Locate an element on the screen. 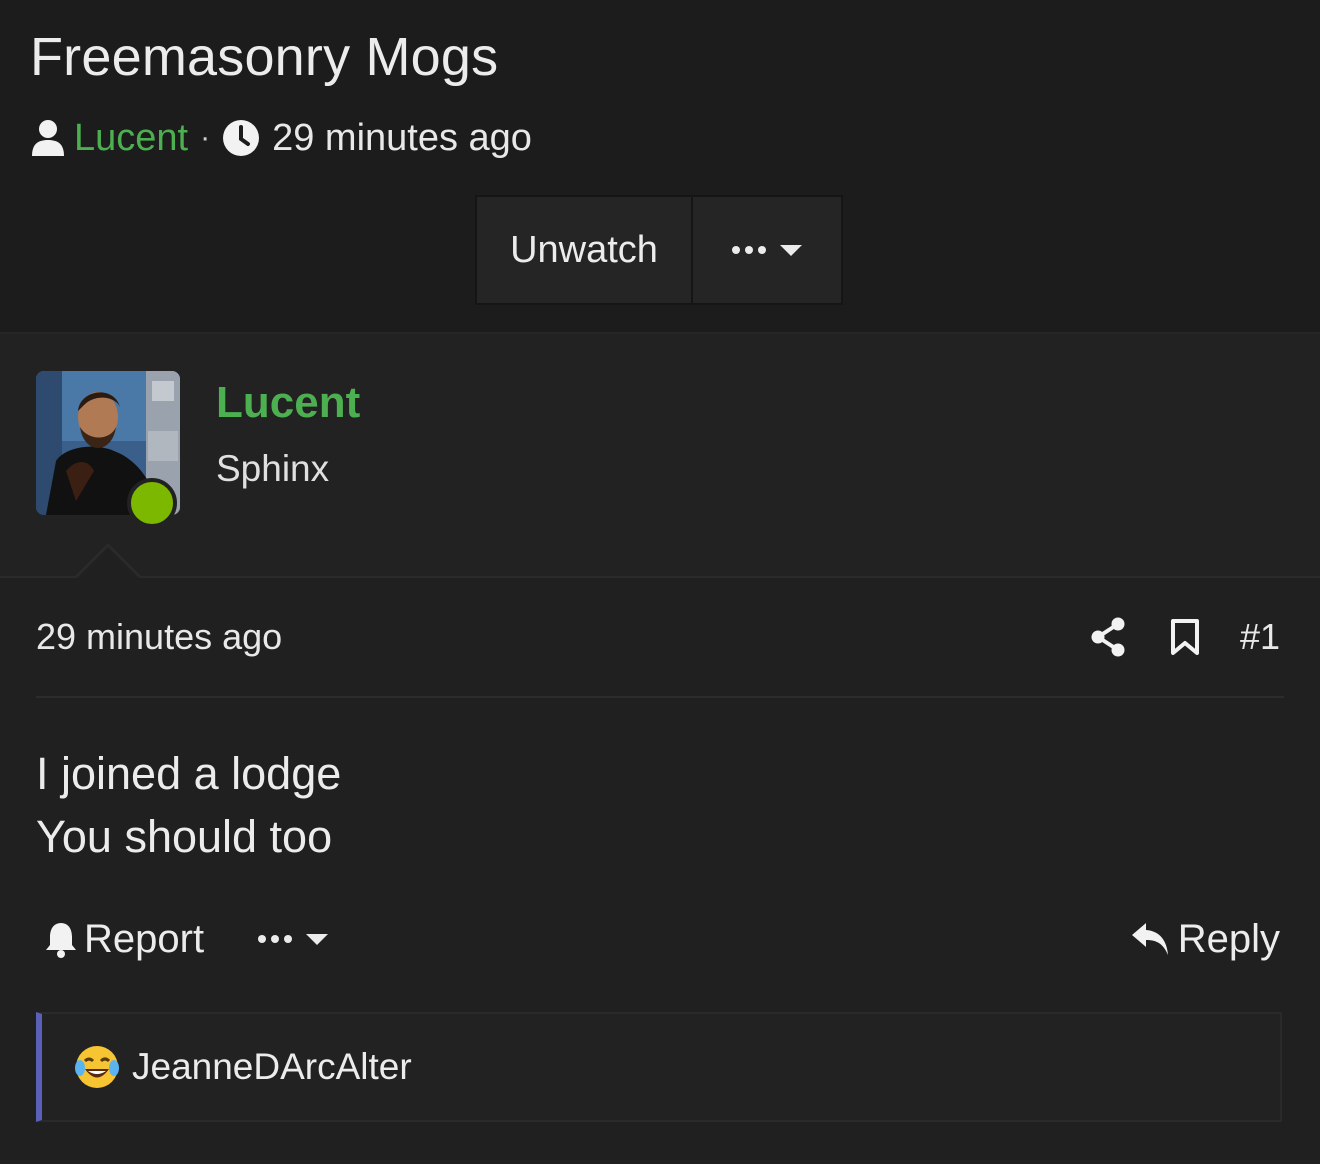 The image size is (1320, 1164). post-body: I joined a lodge You should too is located at coordinates (188, 805).